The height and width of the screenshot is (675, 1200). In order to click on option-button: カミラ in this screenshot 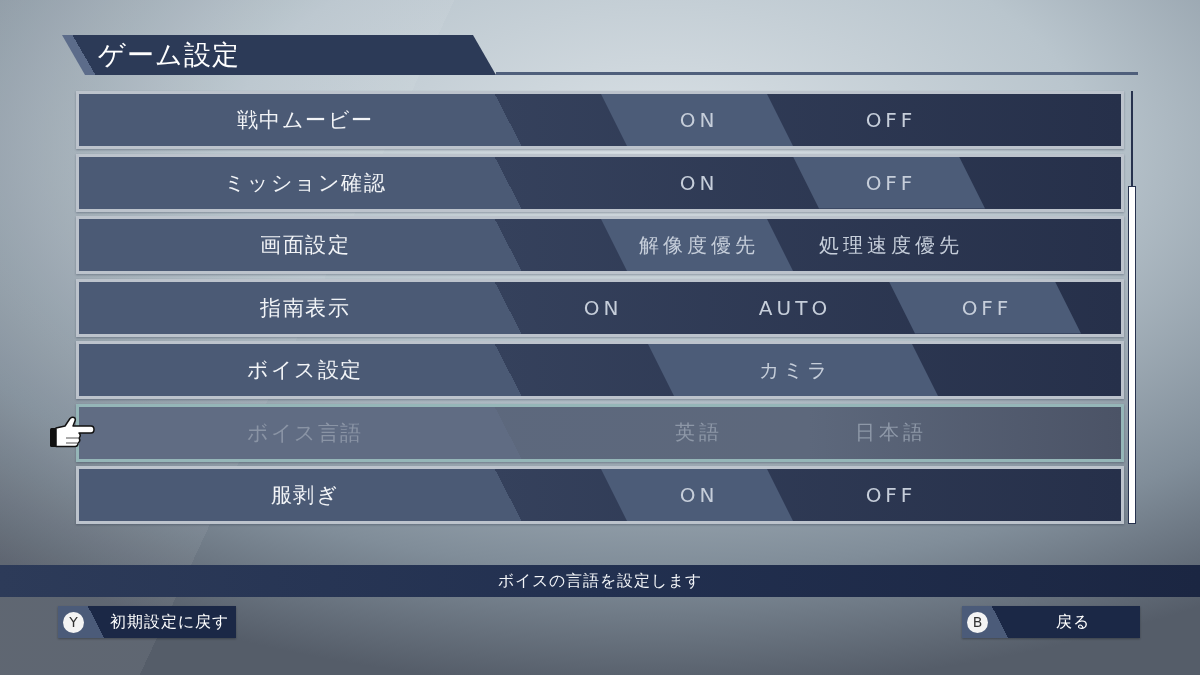, I will do `click(793, 370)`.